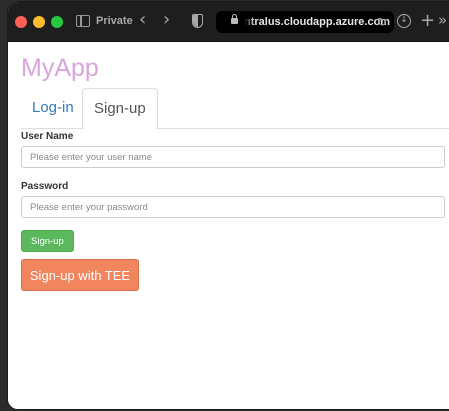  What do you see at coordinates (142, 20) in the screenshot?
I see `back-icon: ‹` at bounding box center [142, 20].